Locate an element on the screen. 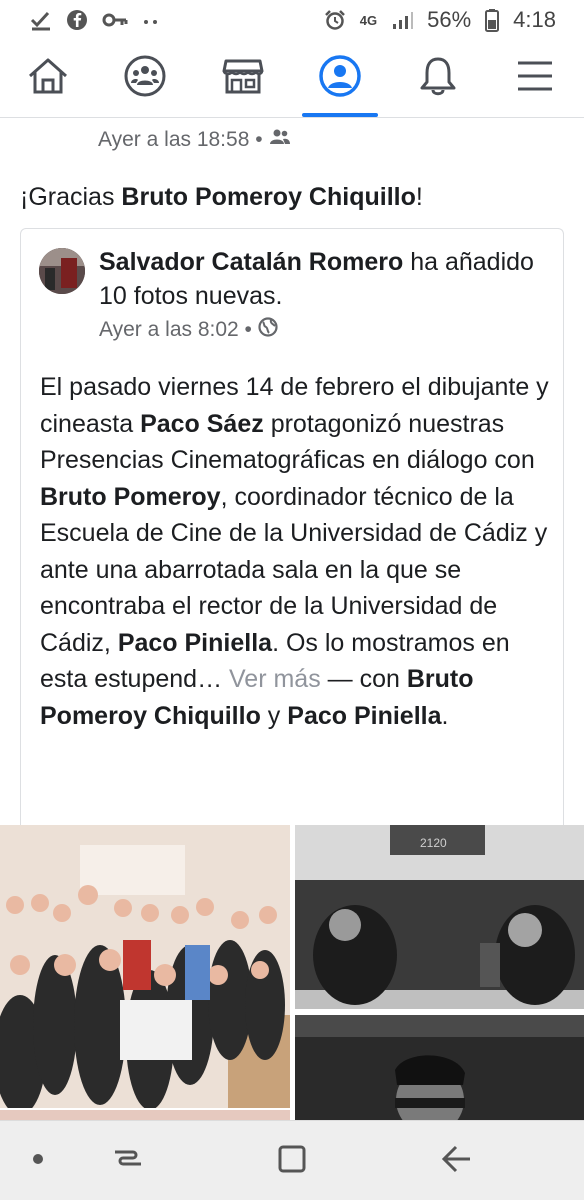 The width and height of the screenshot is (584, 1200). tagged-link-paco-piniella: Paco Piniella is located at coordinates (364, 716).